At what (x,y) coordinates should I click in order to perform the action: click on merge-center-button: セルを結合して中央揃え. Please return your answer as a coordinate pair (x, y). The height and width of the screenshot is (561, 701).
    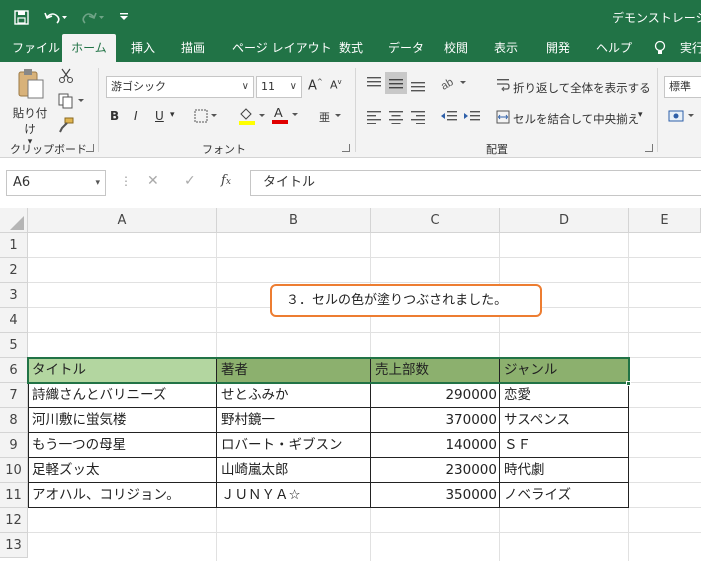
    Looking at the image, I should click on (576, 119).